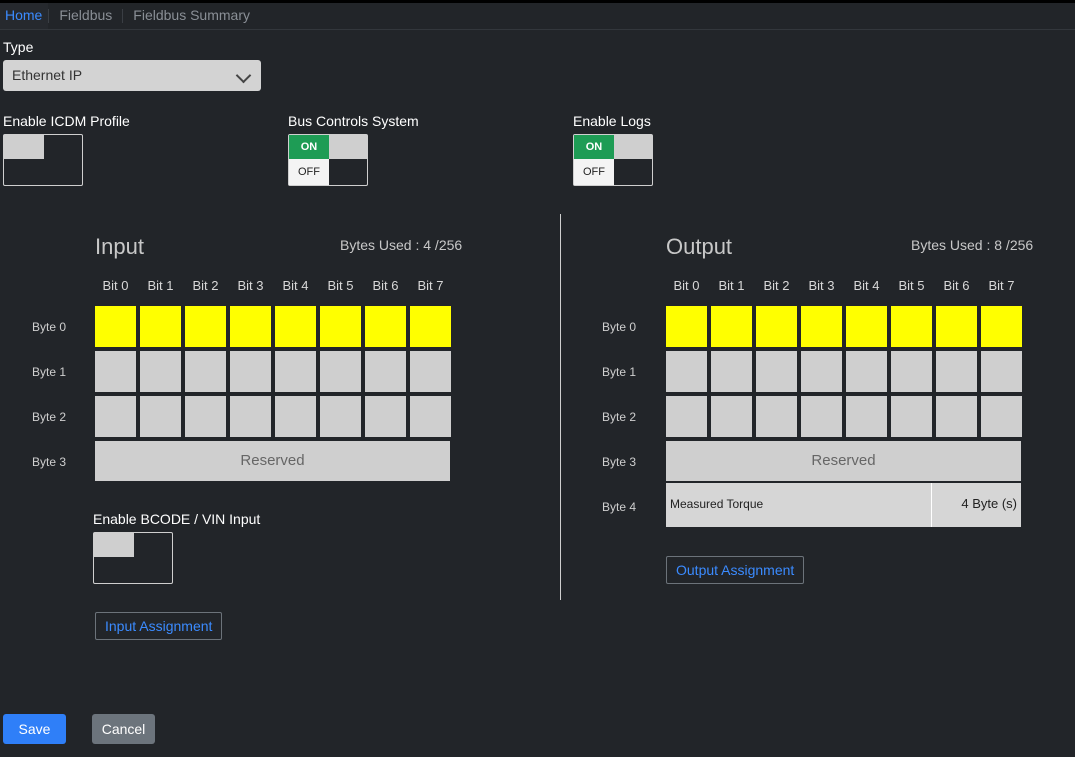 The width and height of the screenshot is (1075, 757). I want to click on input-bytes-used: Bytes Used : 4 /256, so click(401, 245).